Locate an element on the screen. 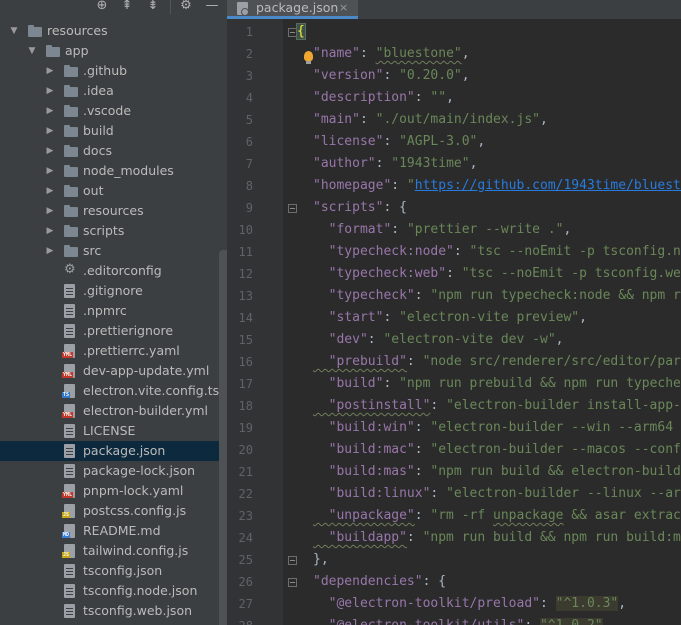 This screenshot has height=625, width=681. tree-file: package.json is located at coordinates (113, 451).